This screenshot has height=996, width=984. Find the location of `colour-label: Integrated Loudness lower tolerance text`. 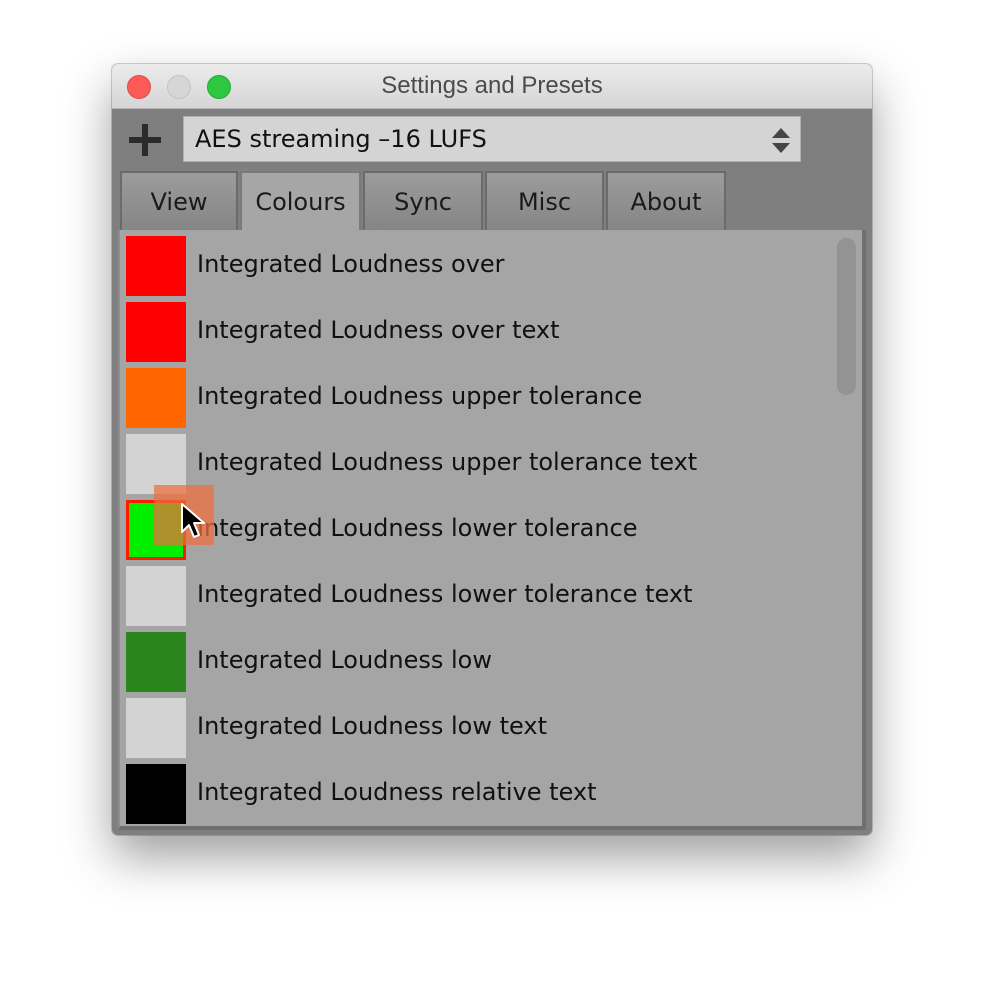

colour-label: Integrated Loudness lower tolerance text is located at coordinates (445, 594).